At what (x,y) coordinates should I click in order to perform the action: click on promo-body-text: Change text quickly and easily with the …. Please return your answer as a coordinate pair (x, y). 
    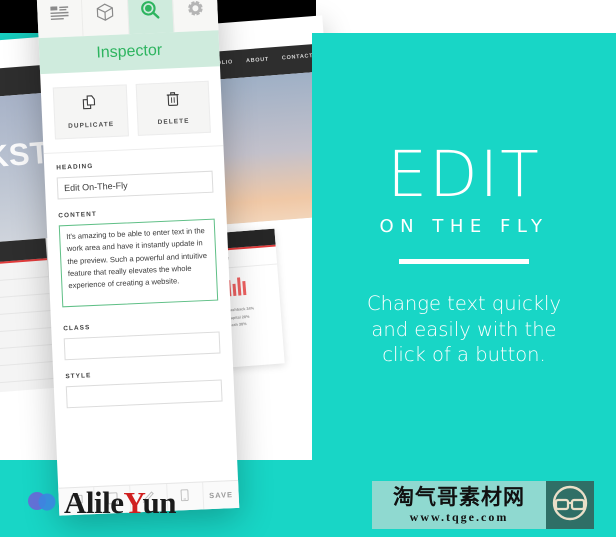
    Looking at the image, I should click on (464, 329).